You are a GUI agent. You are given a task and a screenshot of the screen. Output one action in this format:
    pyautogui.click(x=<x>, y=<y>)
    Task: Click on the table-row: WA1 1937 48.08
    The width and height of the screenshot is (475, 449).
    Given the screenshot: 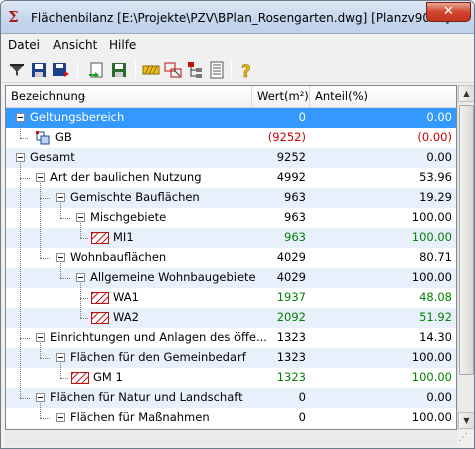 What is the action you would take?
    pyautogui.click(x=231, y=298)
    